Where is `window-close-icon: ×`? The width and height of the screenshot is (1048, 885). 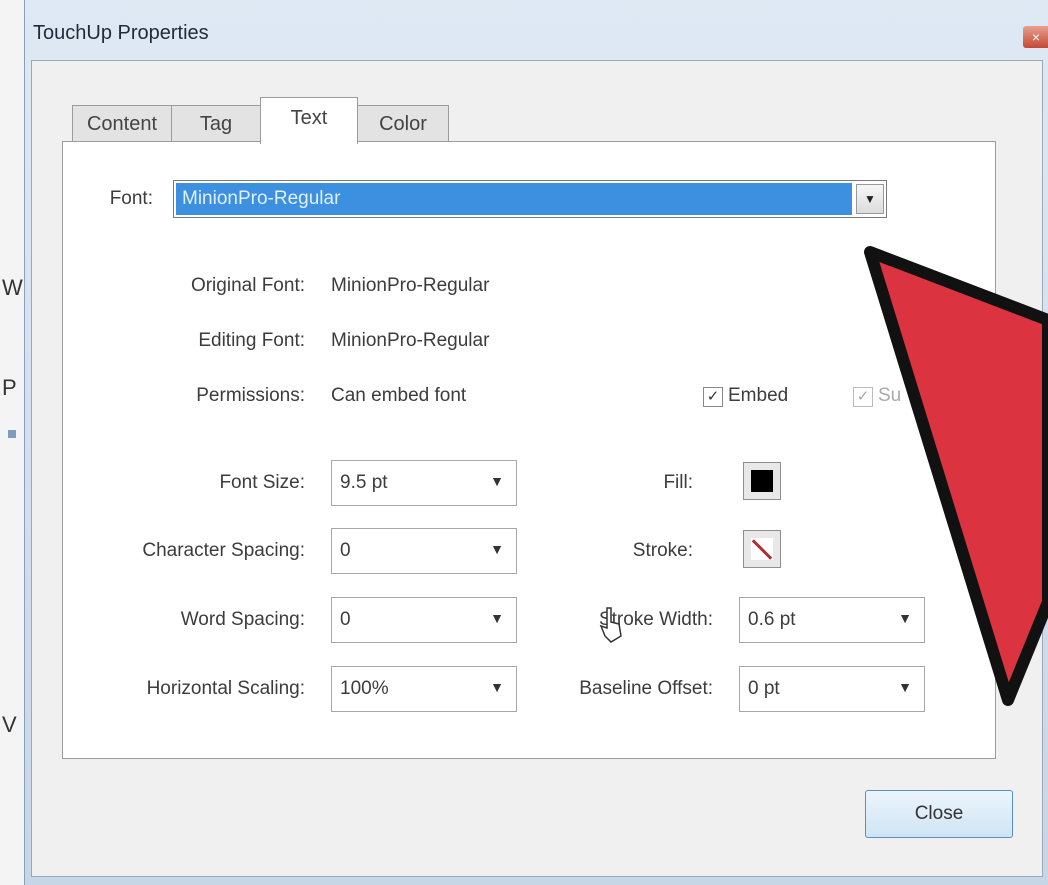 window-close-icon: × is located at coordinates (1035, 37).